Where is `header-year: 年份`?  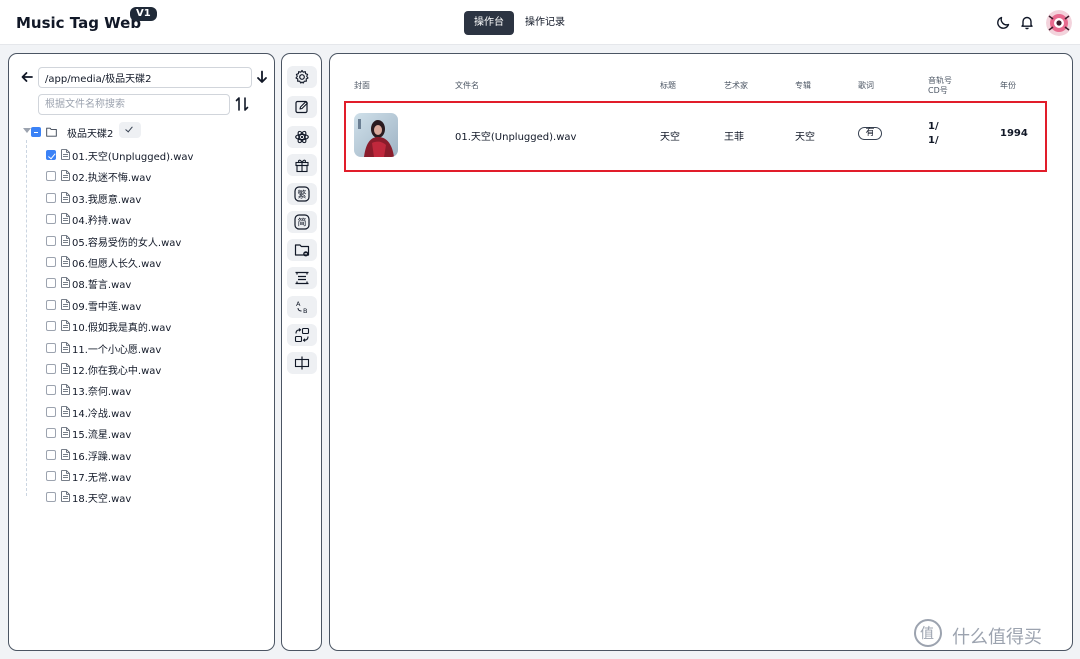
header-year: 年份 is located at coordinates (1008, 85).